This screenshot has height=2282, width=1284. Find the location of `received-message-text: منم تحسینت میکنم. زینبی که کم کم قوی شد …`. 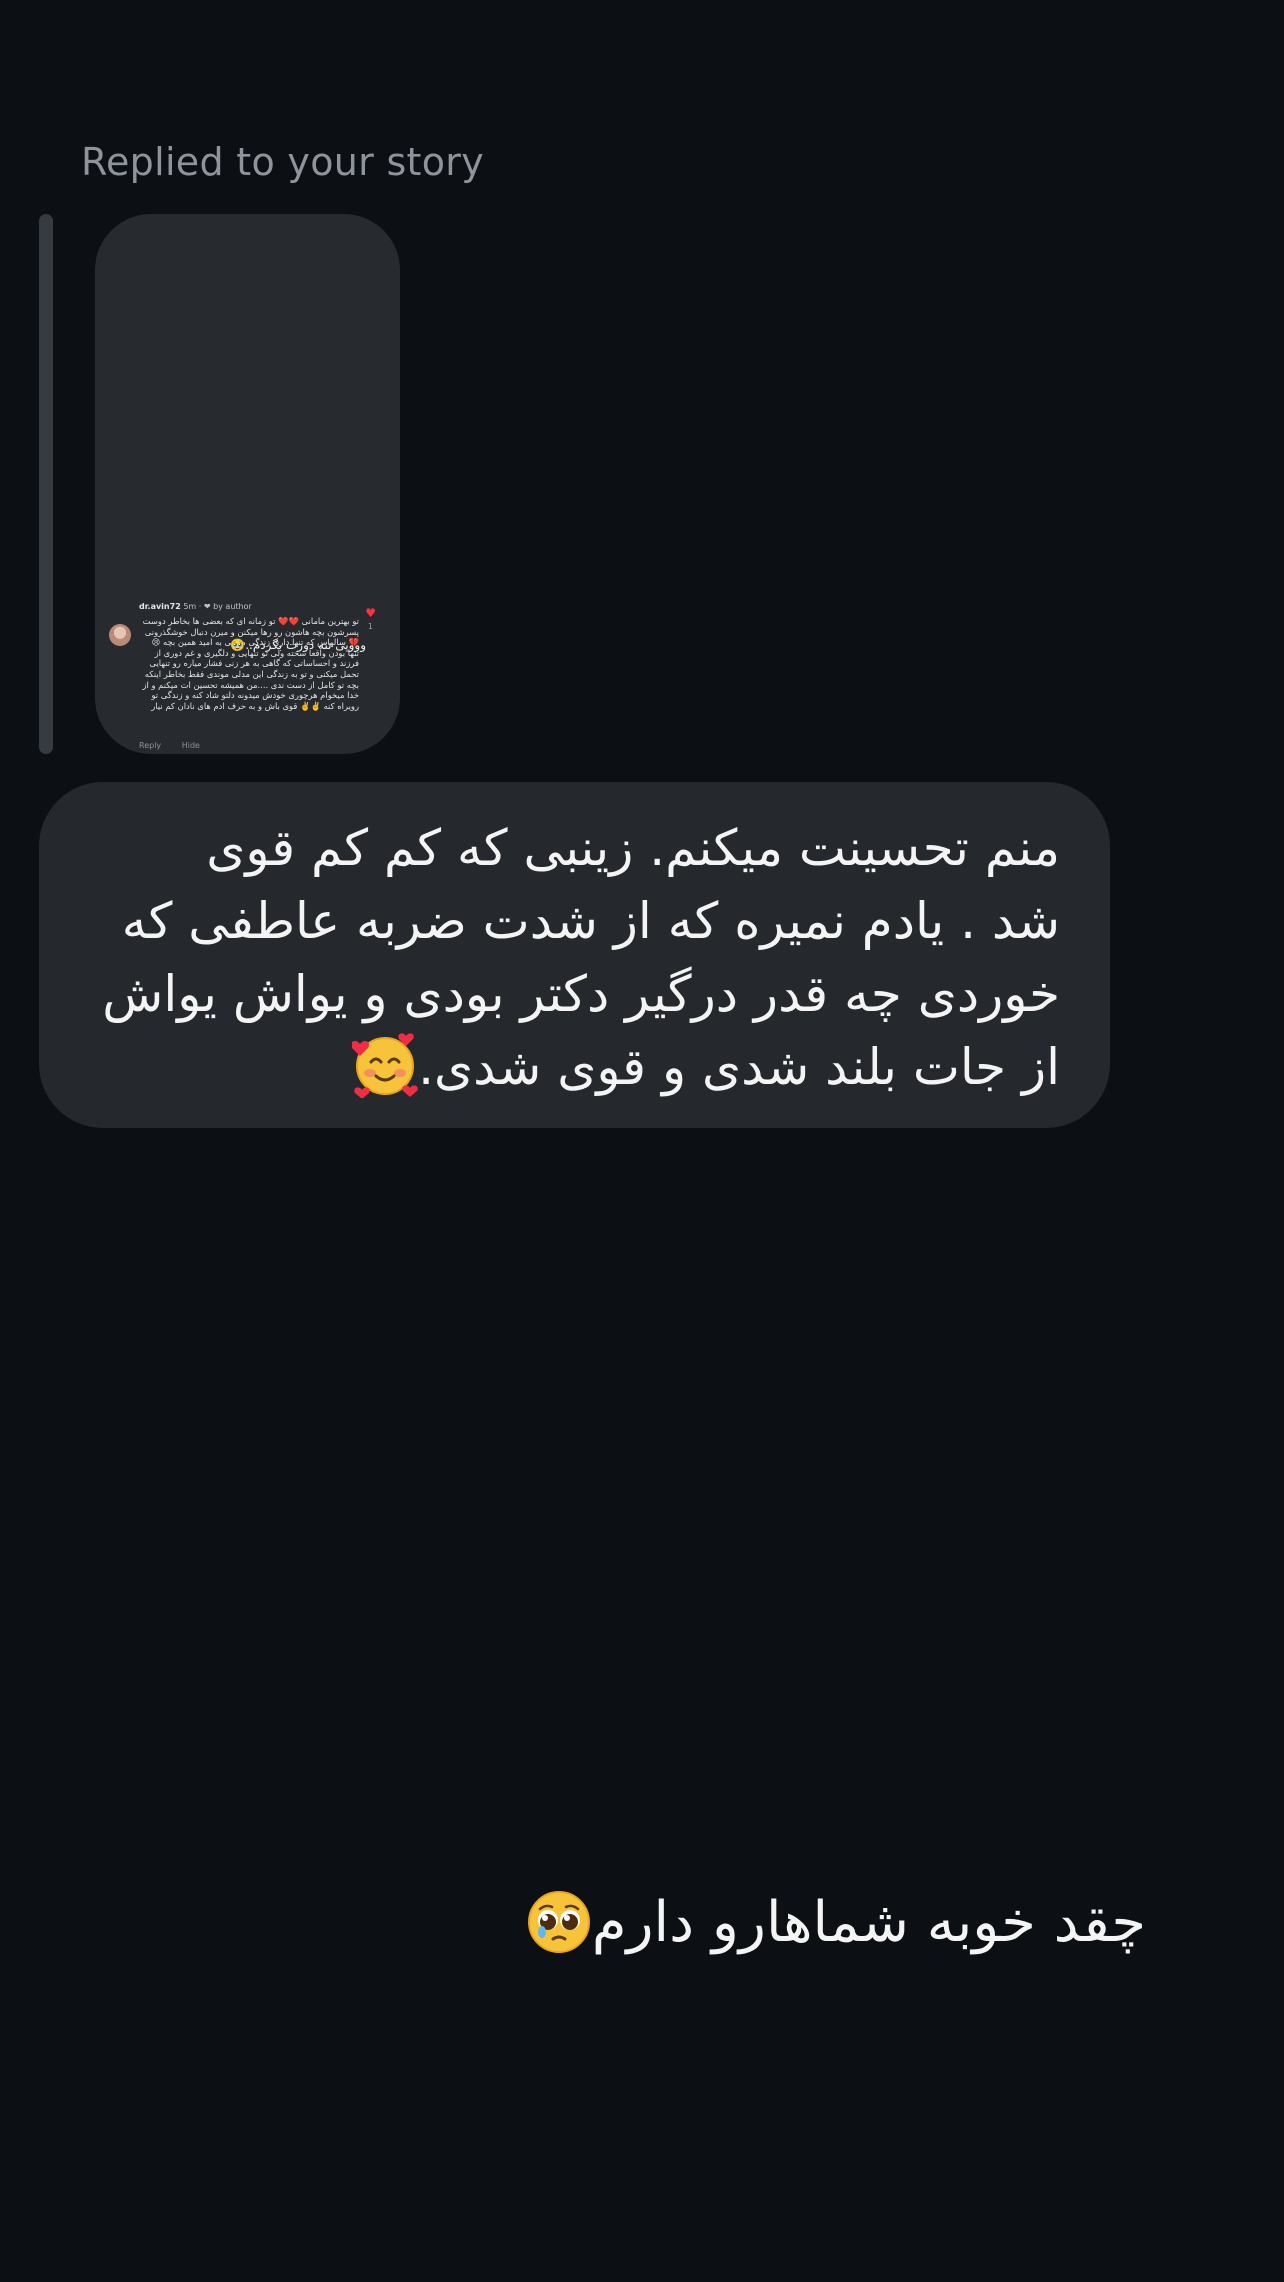

received-message-text: منم تحسینت میکنم. زینبی که کم کم قوی شد … is located at coordinates (570, 958).